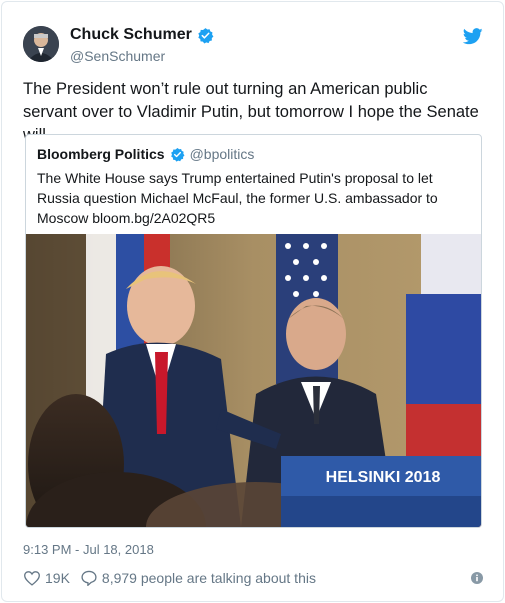 This screenshot has height=603, width=505. I want to click on like-count: 19K, so click(57, 578).